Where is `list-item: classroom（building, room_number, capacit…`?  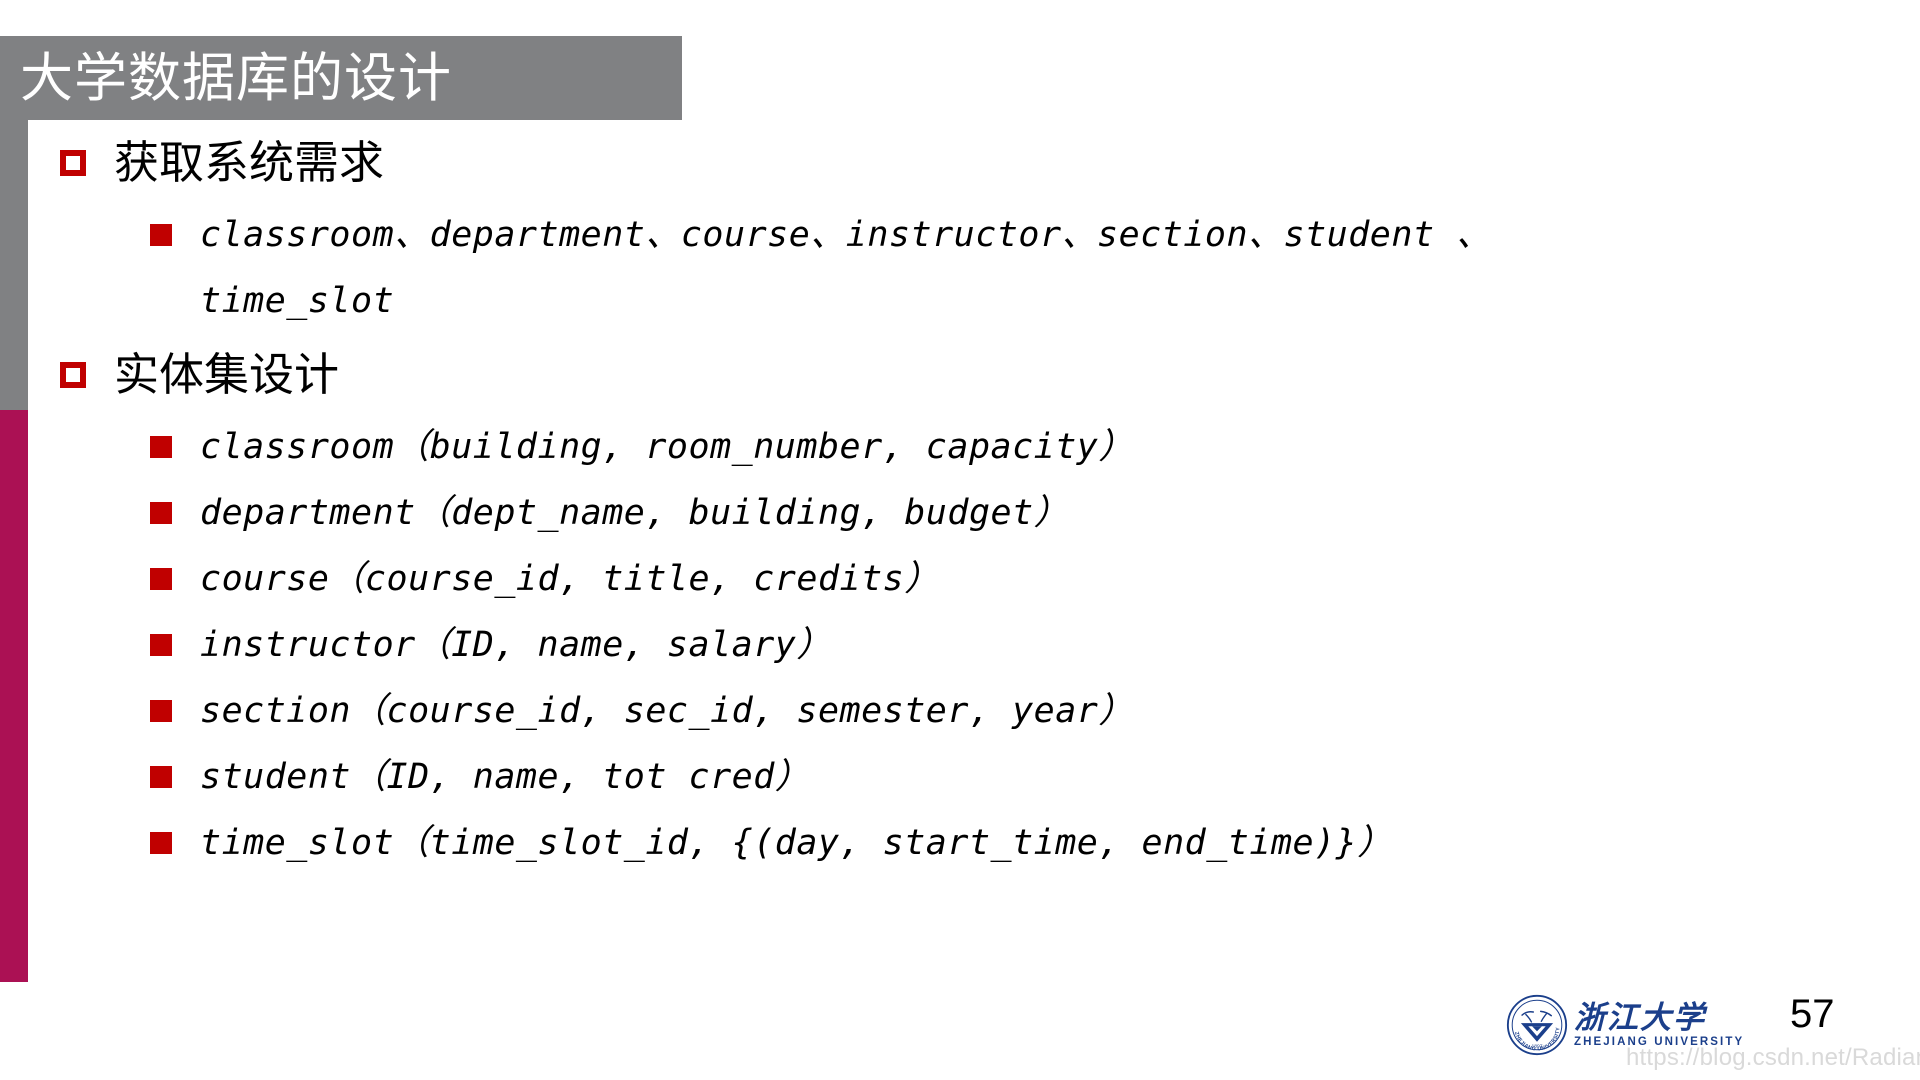
list-item: classroom（building, room_number, capacit… is located at coordinates (970, 447).